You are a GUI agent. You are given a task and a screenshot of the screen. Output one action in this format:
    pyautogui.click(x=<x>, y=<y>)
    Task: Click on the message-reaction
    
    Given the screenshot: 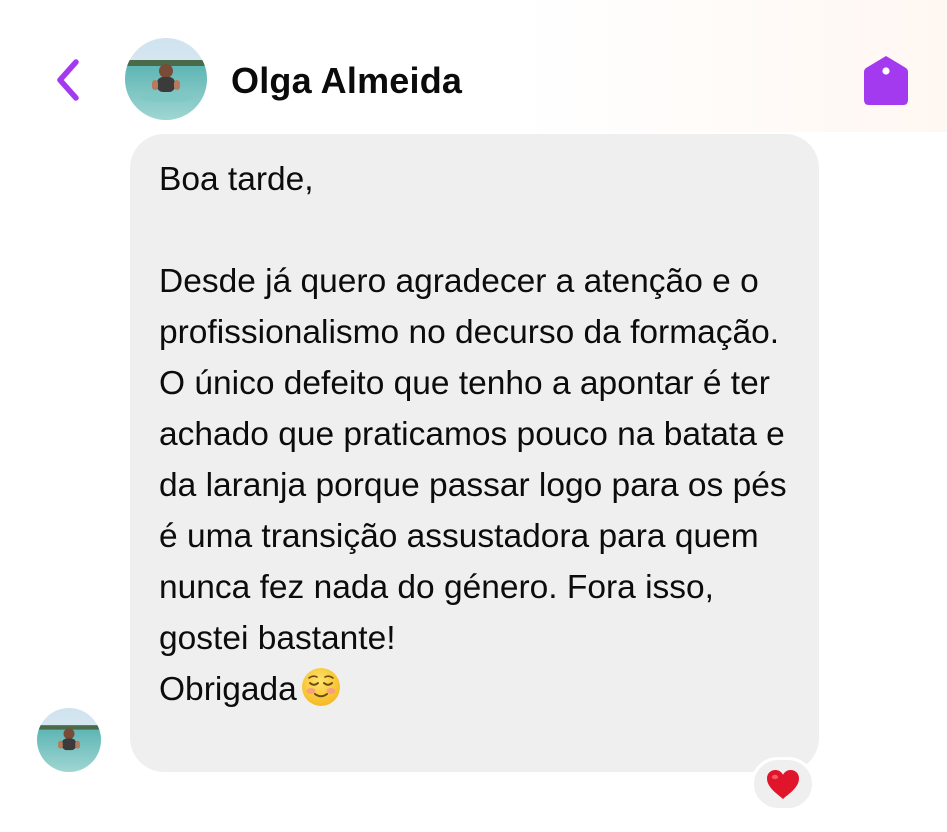 What is the action you would take?
    pyautogui.click(x=783, y=784)
    